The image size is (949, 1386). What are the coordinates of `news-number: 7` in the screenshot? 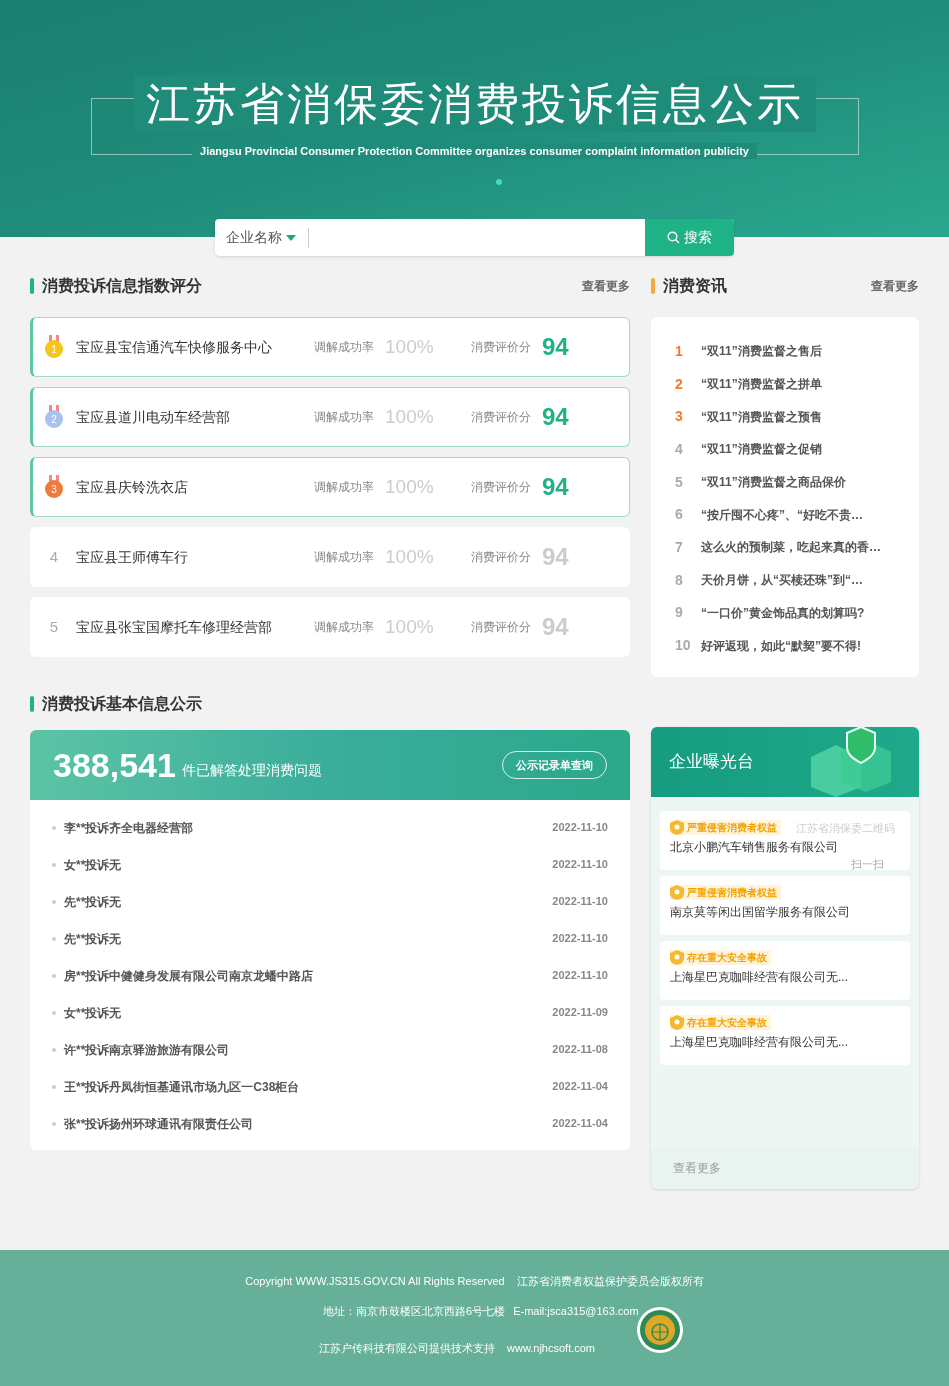 It's located at (679, 547).